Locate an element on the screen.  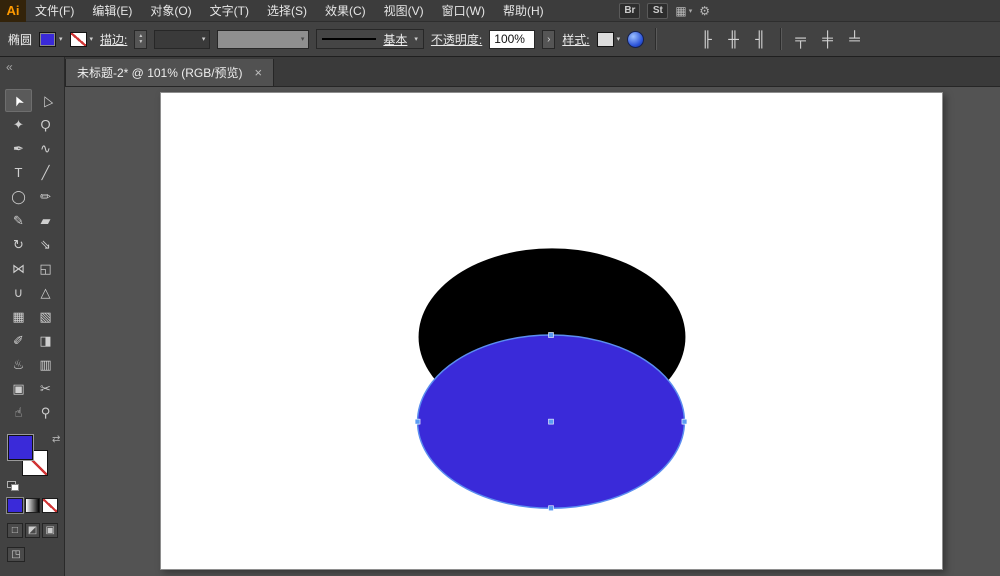
ellipse-tool: ◯ is located at coordinates (18, 196).